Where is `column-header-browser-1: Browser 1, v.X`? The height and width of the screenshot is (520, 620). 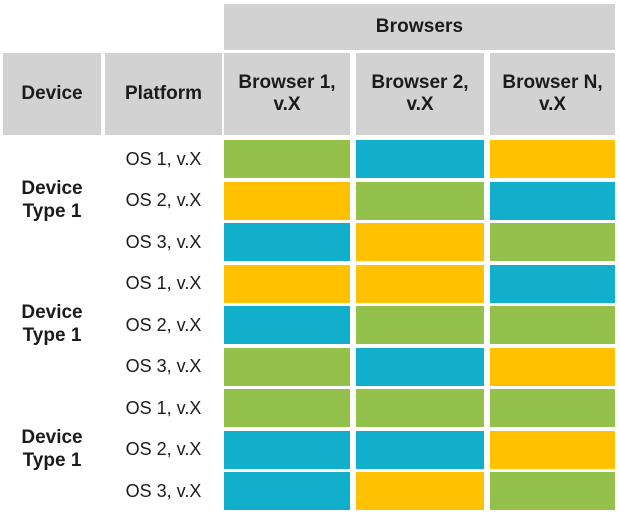
column-header-browser-1: Browser 1, v.X is located at coordinates (287, 94).